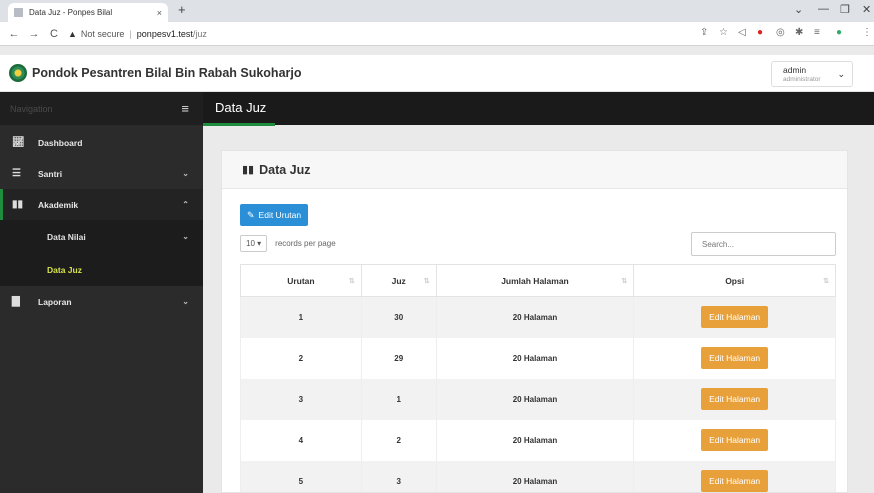  What do you see at coordinates (16, 173) in the screenshot?
I see `list-icon: ☰` at bounding box center [16, 173].